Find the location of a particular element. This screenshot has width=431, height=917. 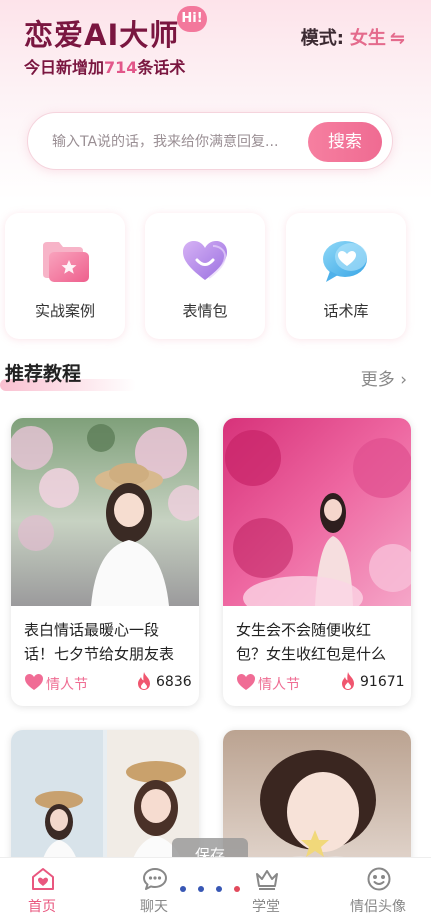

tab-label-academy: 学堂 is located at coordinates (266, 907).